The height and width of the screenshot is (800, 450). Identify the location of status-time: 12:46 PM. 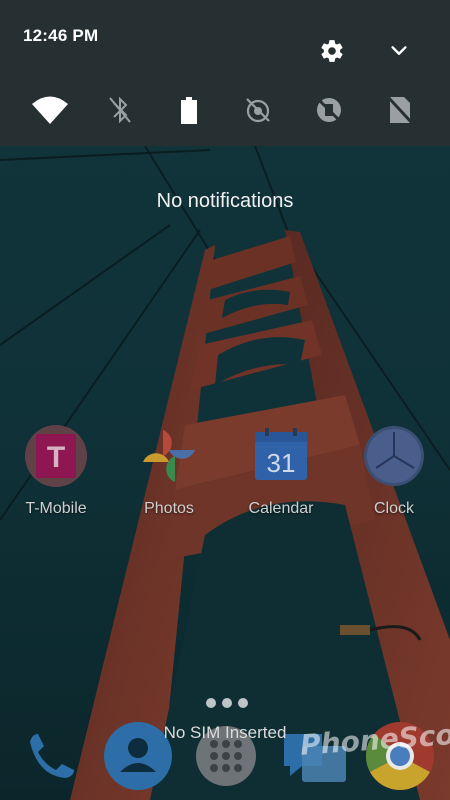
(61, 35).